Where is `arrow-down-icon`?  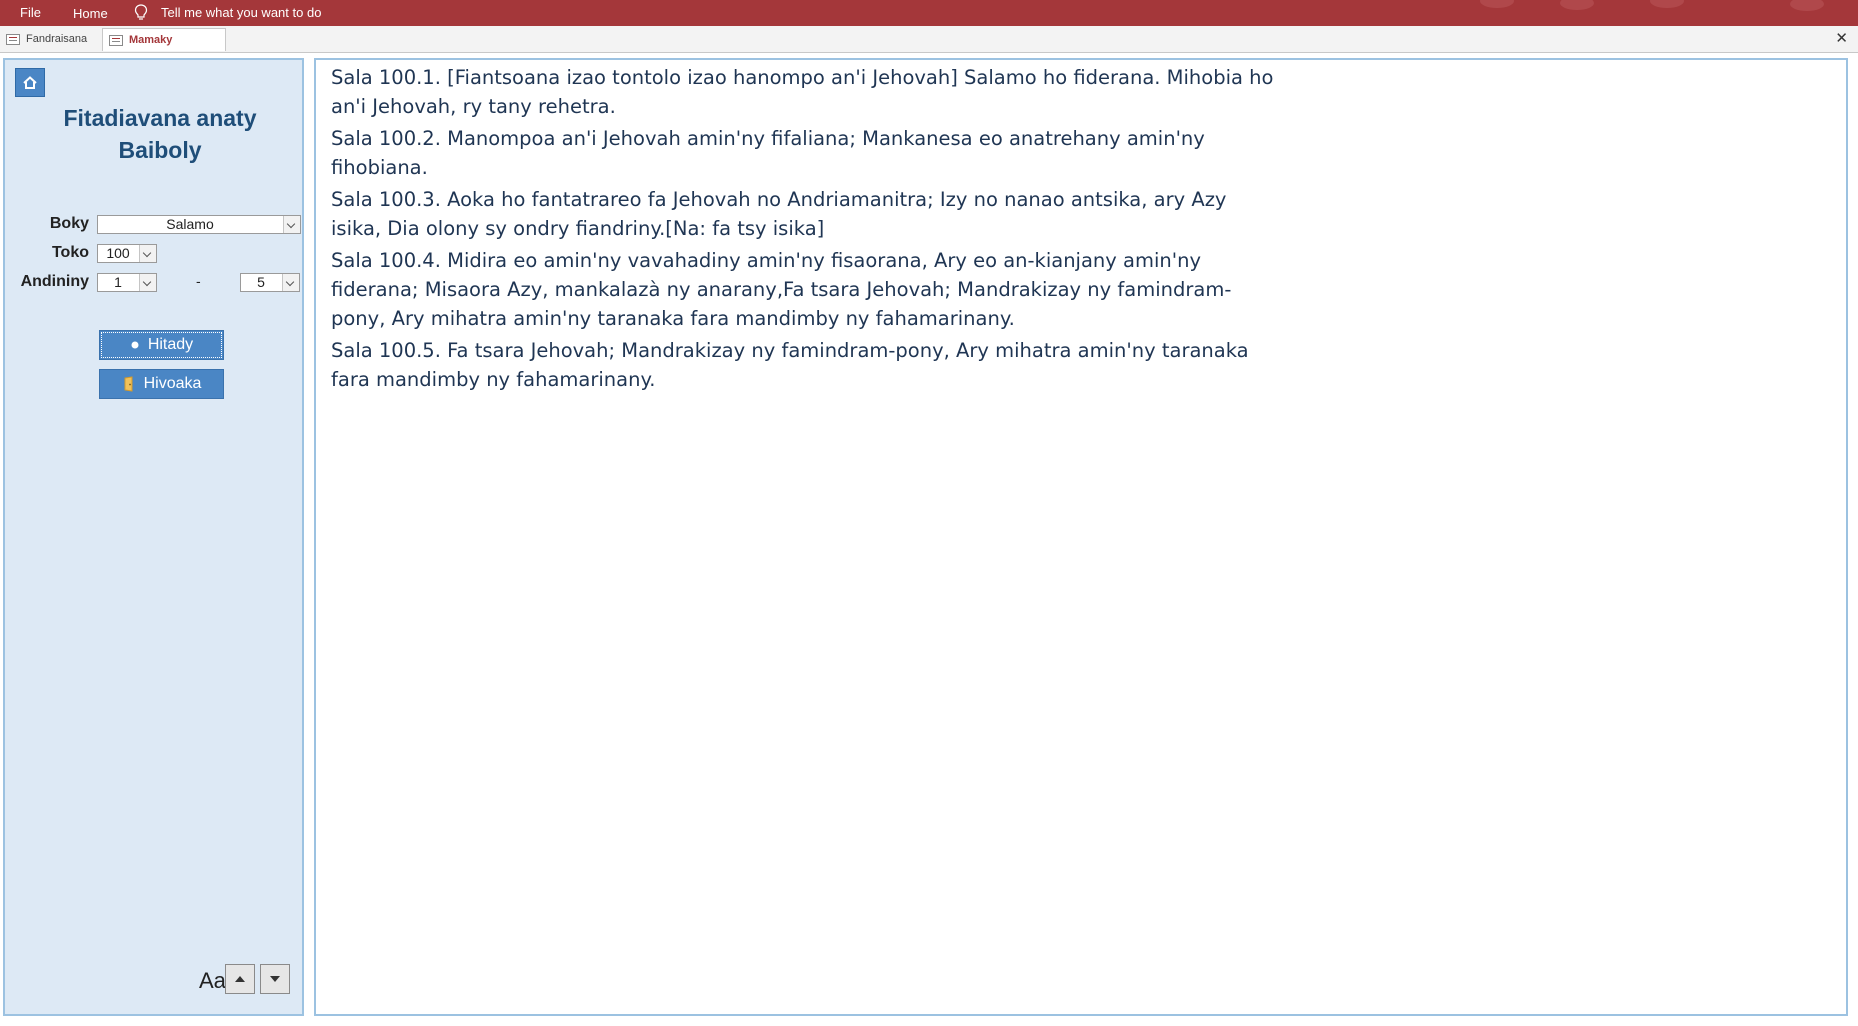
arrow-down-icon is located at coordinates (275, 979).